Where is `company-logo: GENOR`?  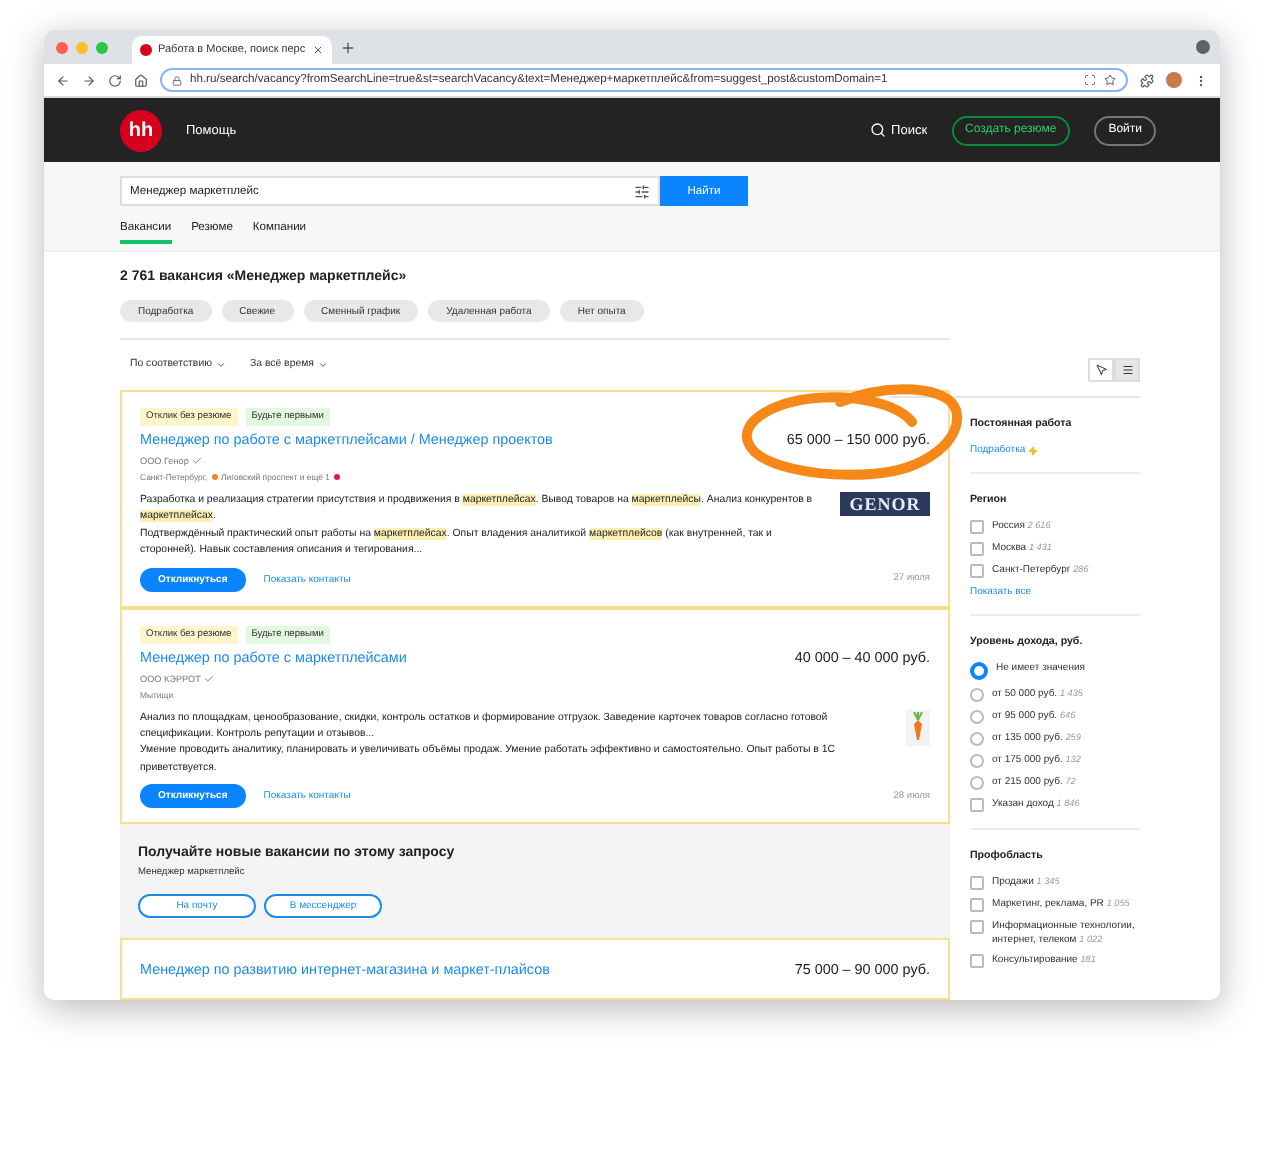
company-logo: GENOR is located at coordinates (885, 504).